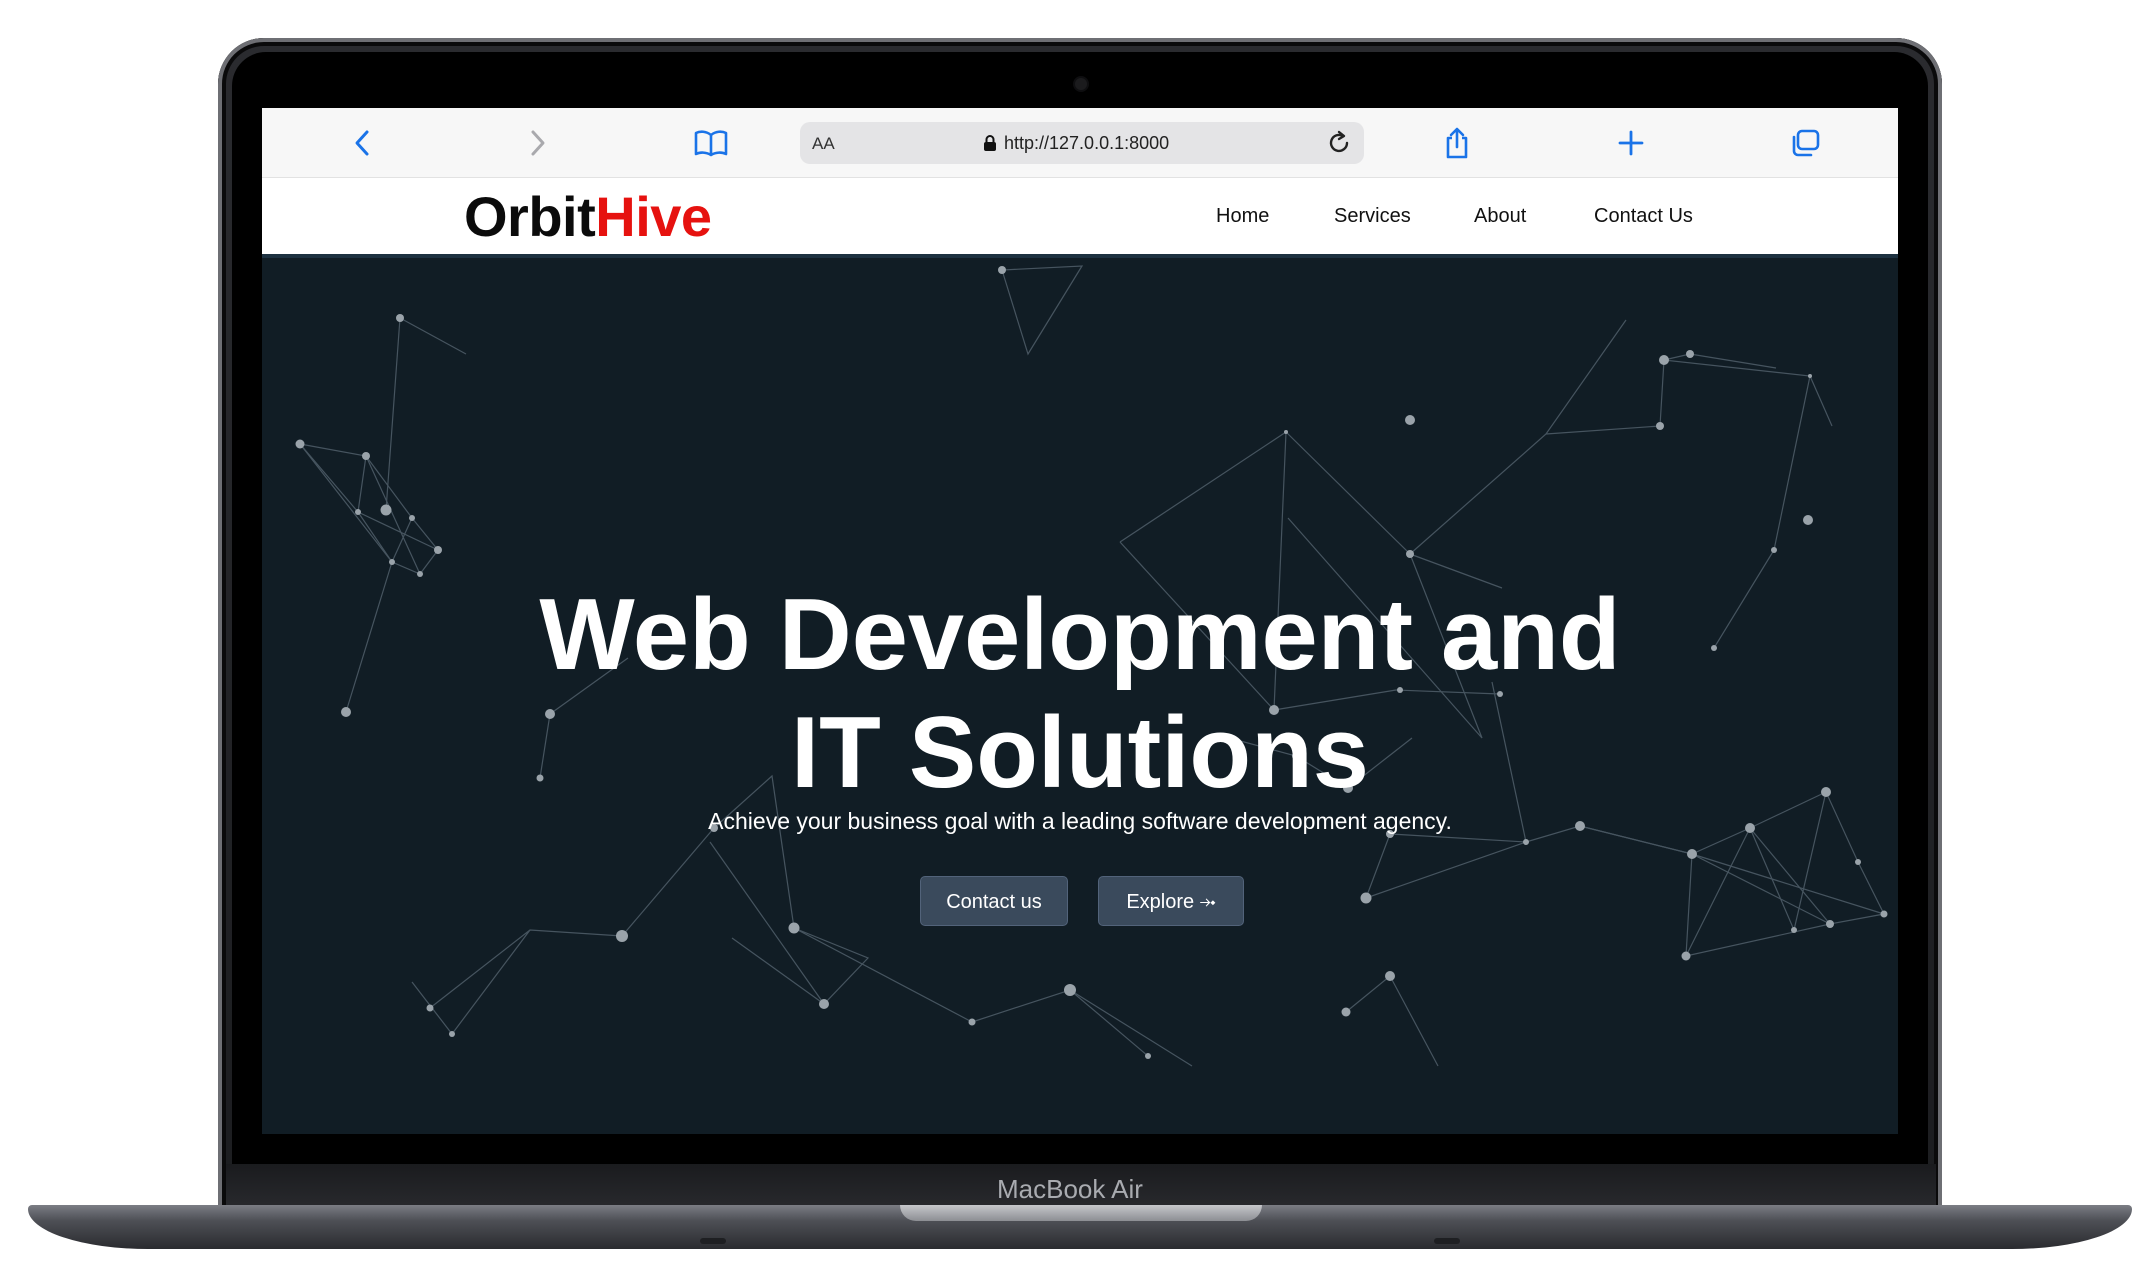 The width and height of the screenshot is (2140, 1288). I want to click on chevron-left-icon, so click(363, 143).